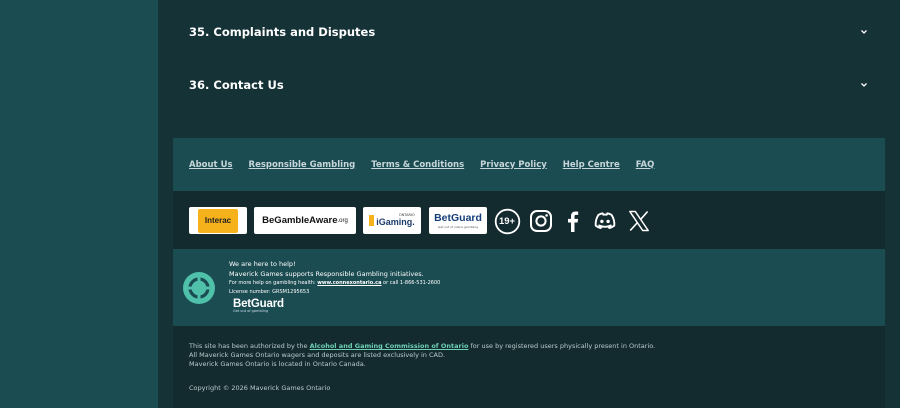 The image size is (900, 408). What do you see at coordinates (529, 85) in the screenshot?
I see `accordion-contact-us: 36. Contact Us` at bounding box center [529, 85].